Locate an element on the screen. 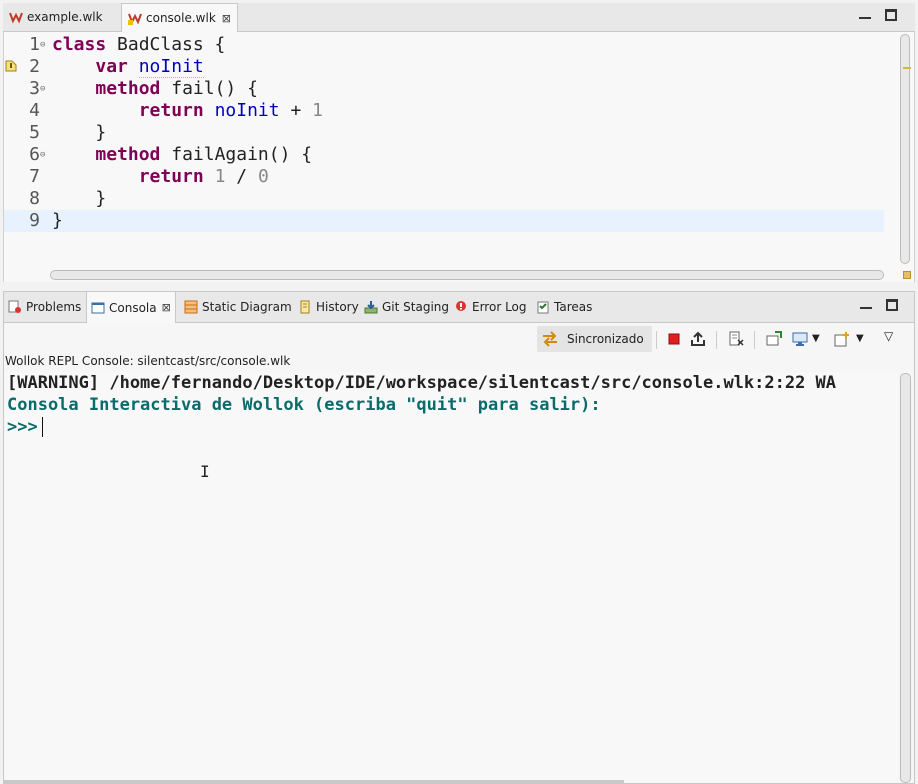 The width and height of the screenshot is (918, 784). tab-label: Git Staging is located at coordinates (416, 307).